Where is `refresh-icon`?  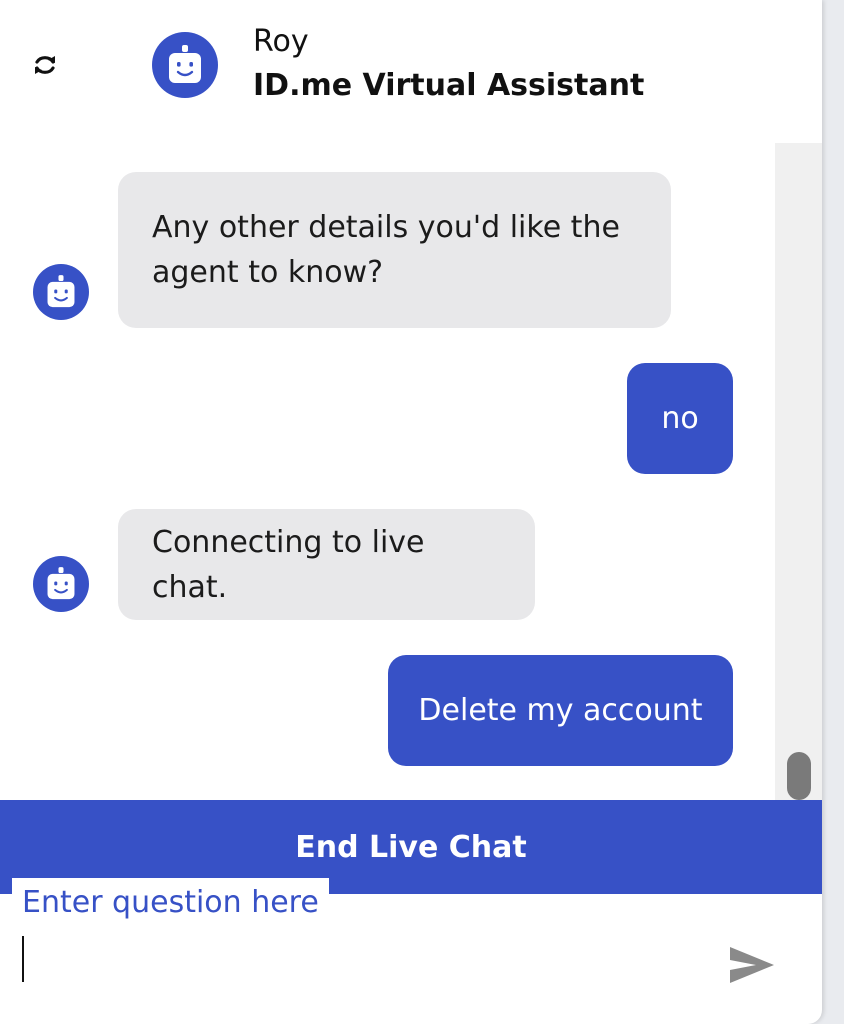
refresh-icon is located at coordinates (45, 65).